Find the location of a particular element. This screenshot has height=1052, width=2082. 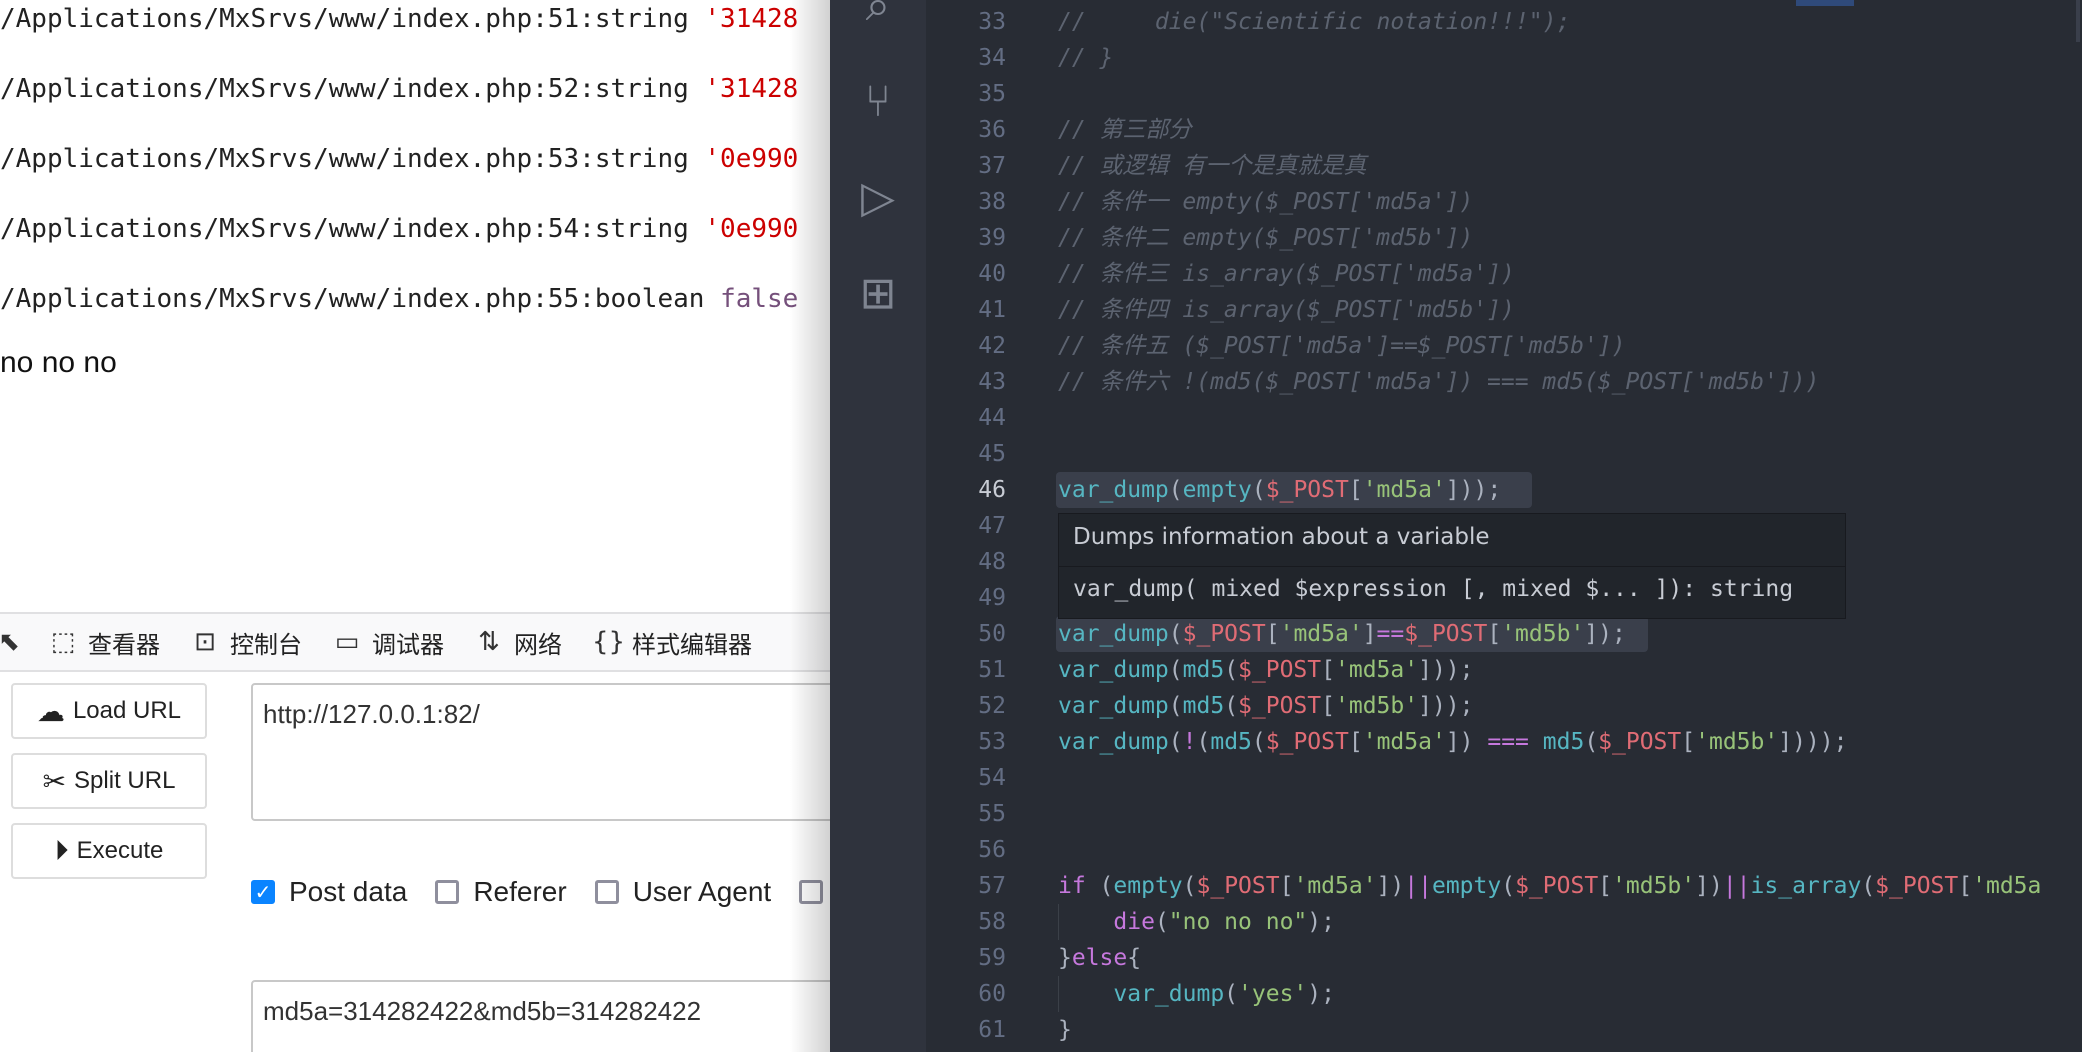

line-number: 61 is located at coordinates (992, 1030).